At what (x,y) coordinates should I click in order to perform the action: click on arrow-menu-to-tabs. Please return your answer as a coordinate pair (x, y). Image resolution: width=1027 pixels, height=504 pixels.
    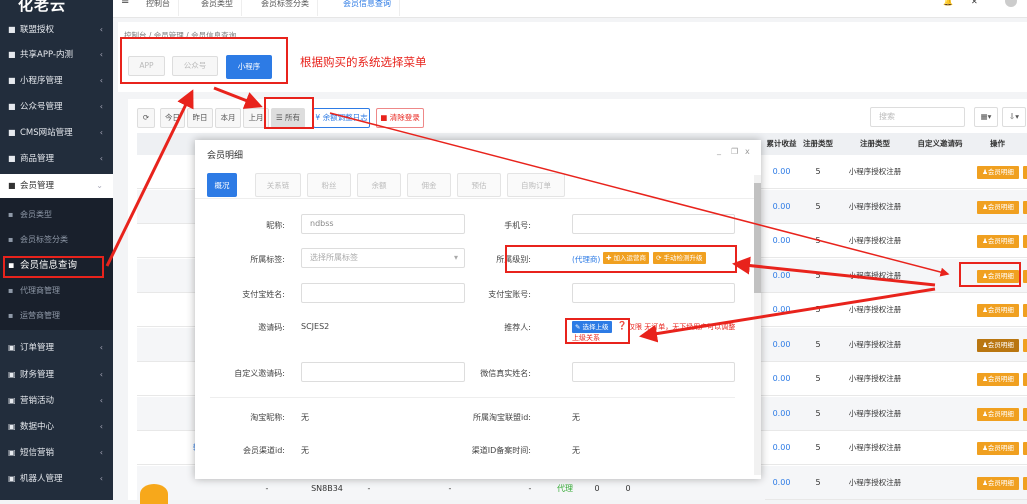
    Looking at the image, I should click on (149, 178).